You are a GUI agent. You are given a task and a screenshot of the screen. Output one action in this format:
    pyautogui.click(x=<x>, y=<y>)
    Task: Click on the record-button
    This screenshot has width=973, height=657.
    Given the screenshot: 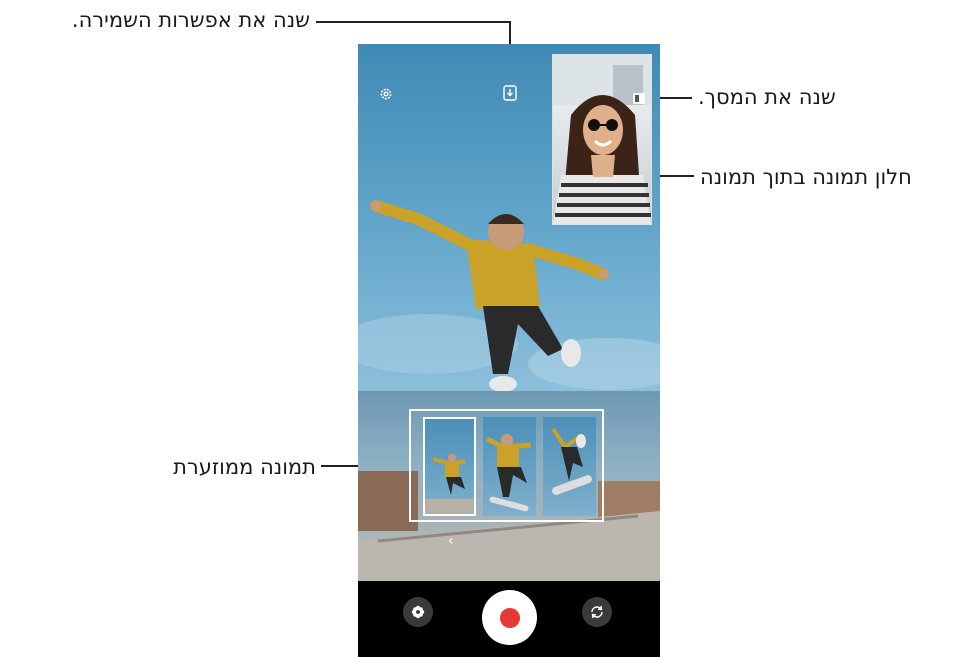 What is the action you would take?
    pyautogui.click(x=509, y=617)
    